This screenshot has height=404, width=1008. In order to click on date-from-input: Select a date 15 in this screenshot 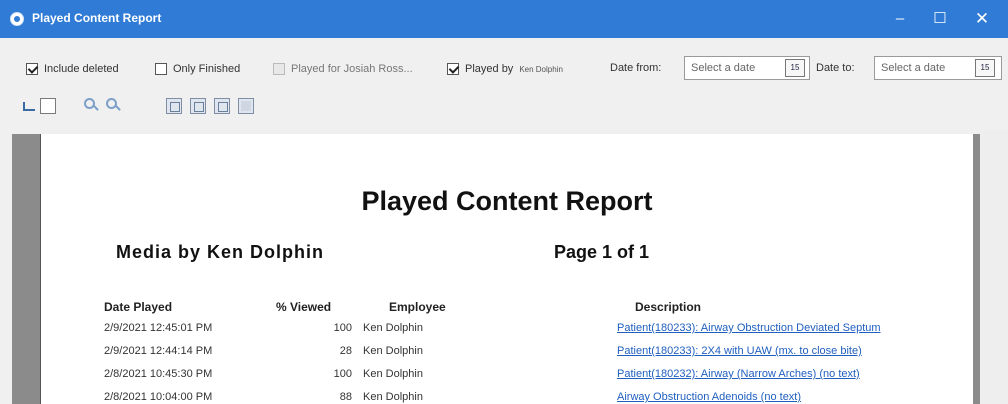, I will do `click(747, 68)`.